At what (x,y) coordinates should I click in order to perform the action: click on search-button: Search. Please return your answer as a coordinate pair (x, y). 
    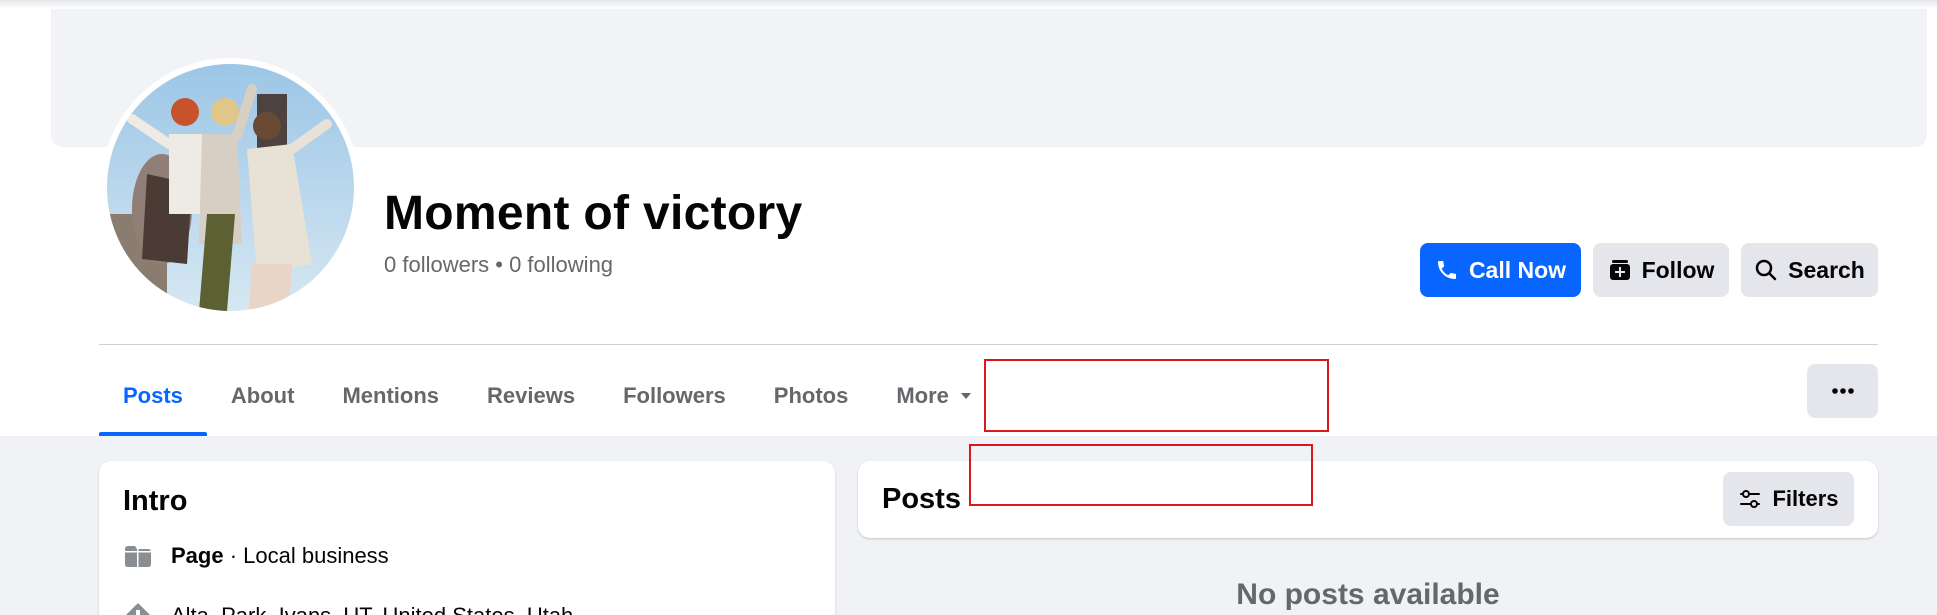
    Looking at the image, I should click on (1809, 270).